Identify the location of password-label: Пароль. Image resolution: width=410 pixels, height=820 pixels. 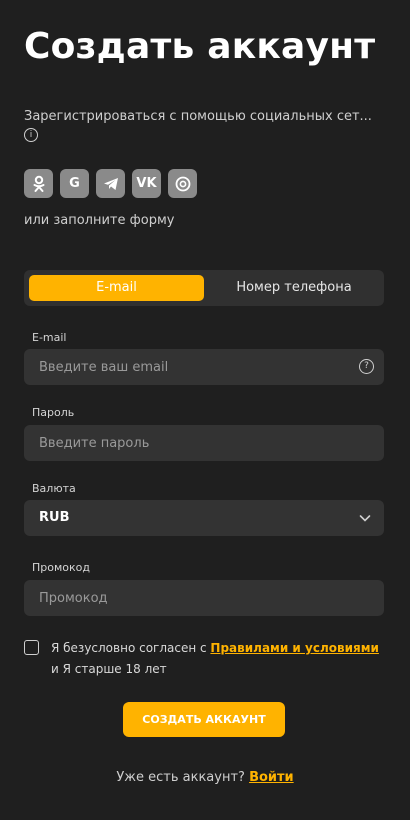
(53, 412).